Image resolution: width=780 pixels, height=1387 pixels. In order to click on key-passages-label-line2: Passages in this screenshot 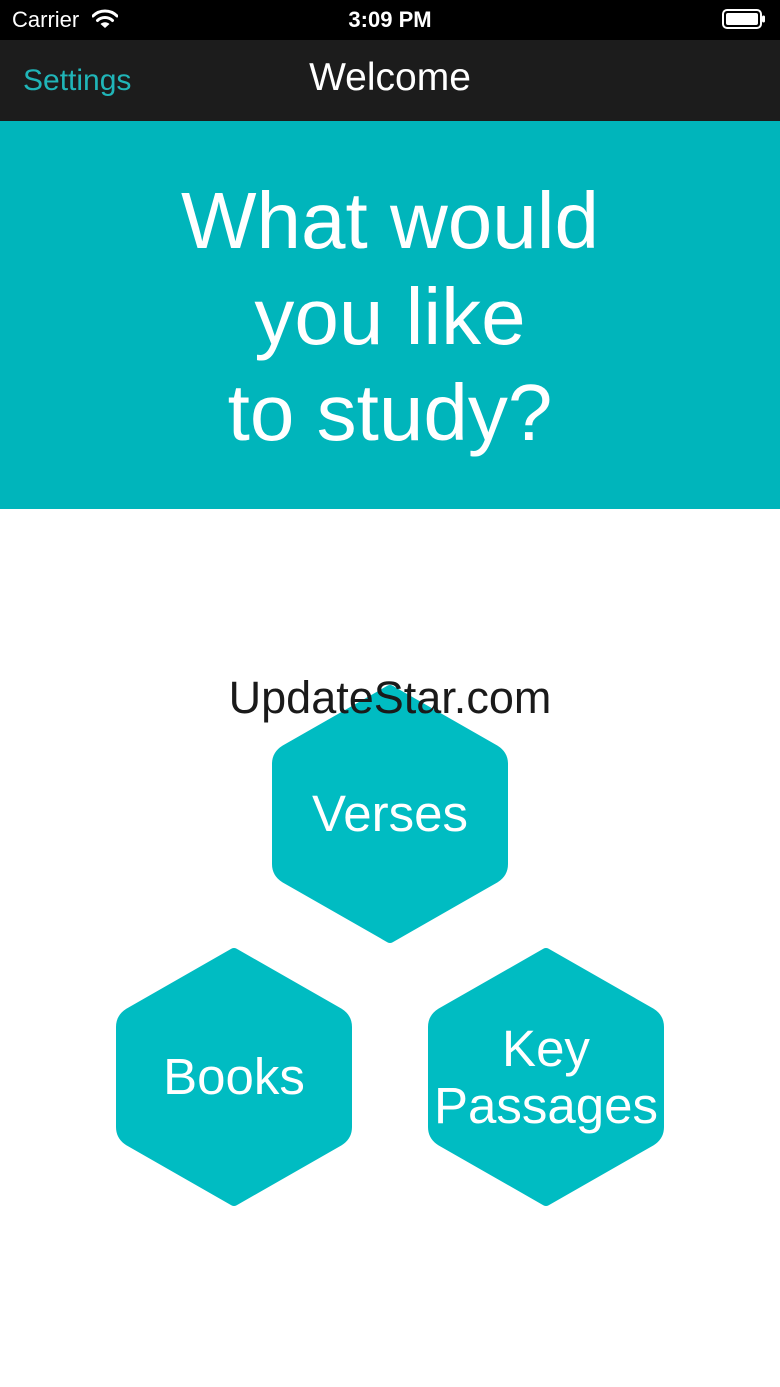, I will do `click(546, 1105)`.